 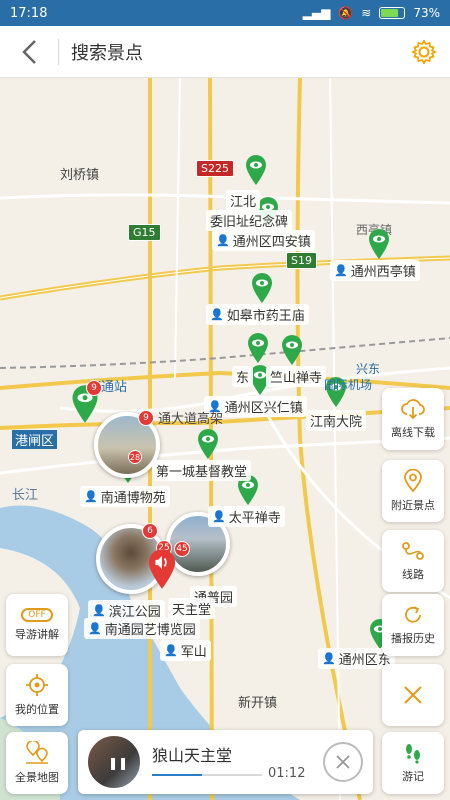 I want to click on location-pin-icon, so click(x=413, y=481).